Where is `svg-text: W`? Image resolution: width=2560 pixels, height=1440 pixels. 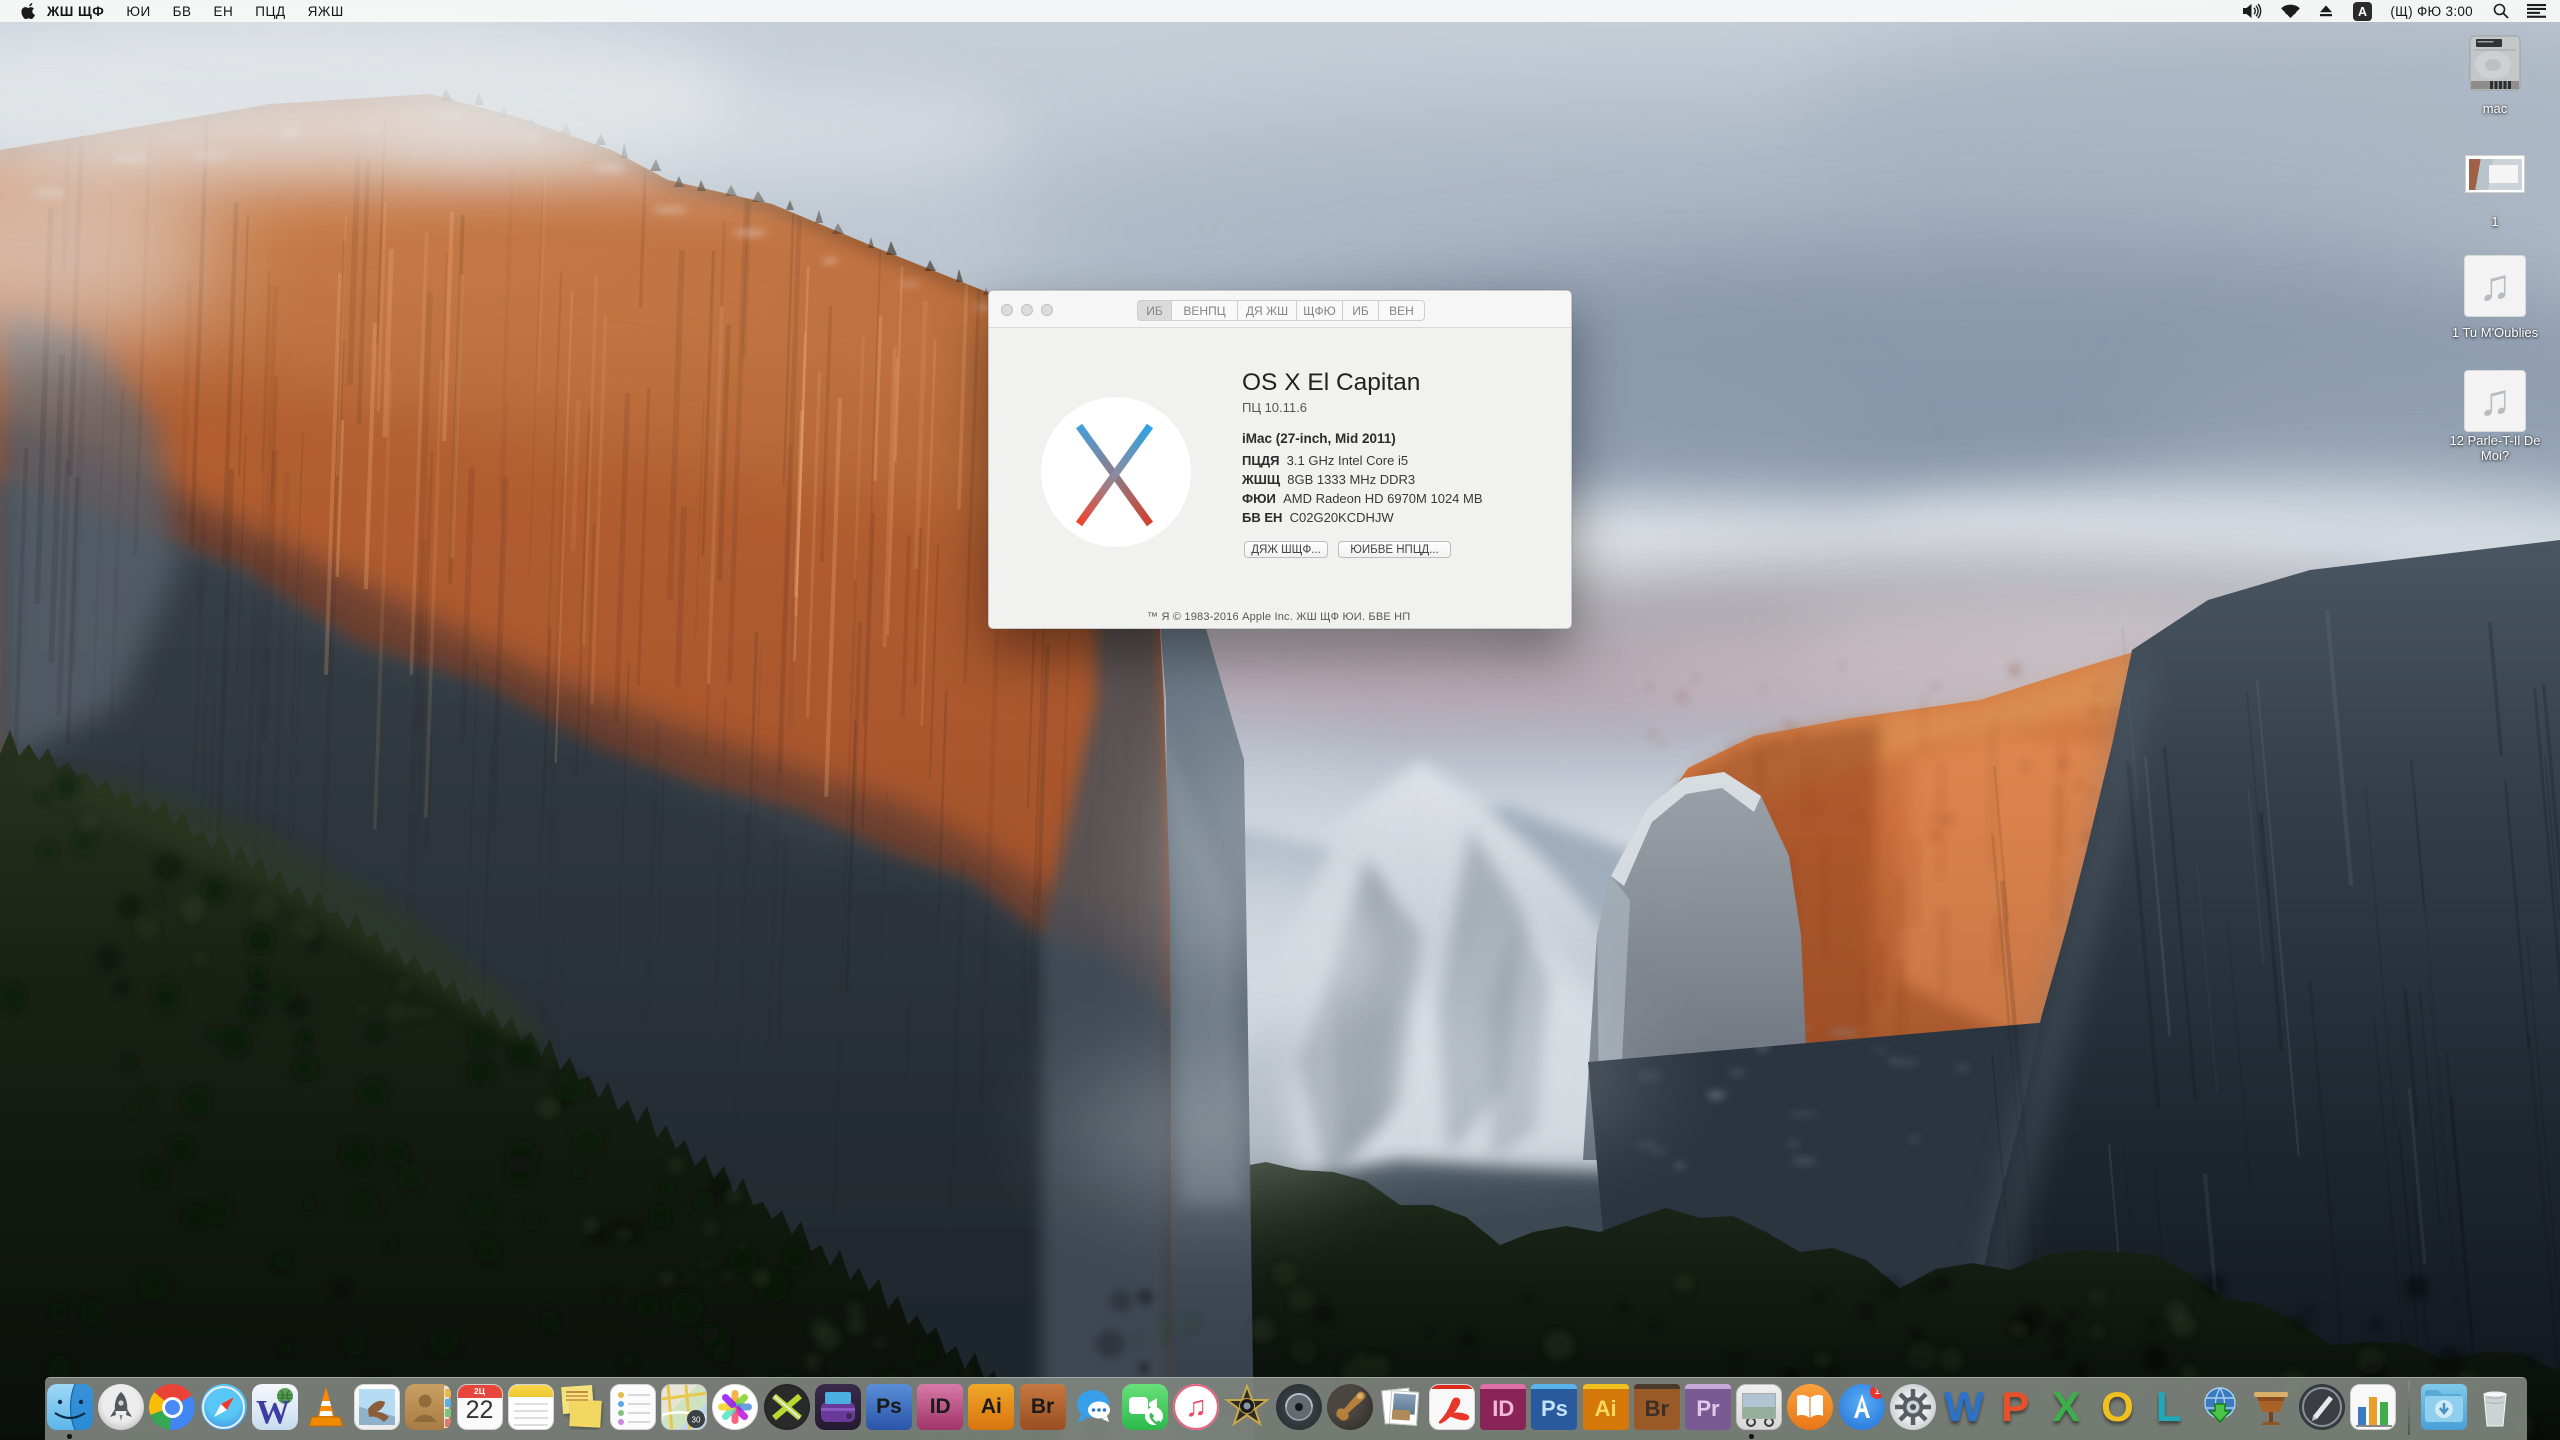
svg-text: W is located at coordinates (273, 1412).